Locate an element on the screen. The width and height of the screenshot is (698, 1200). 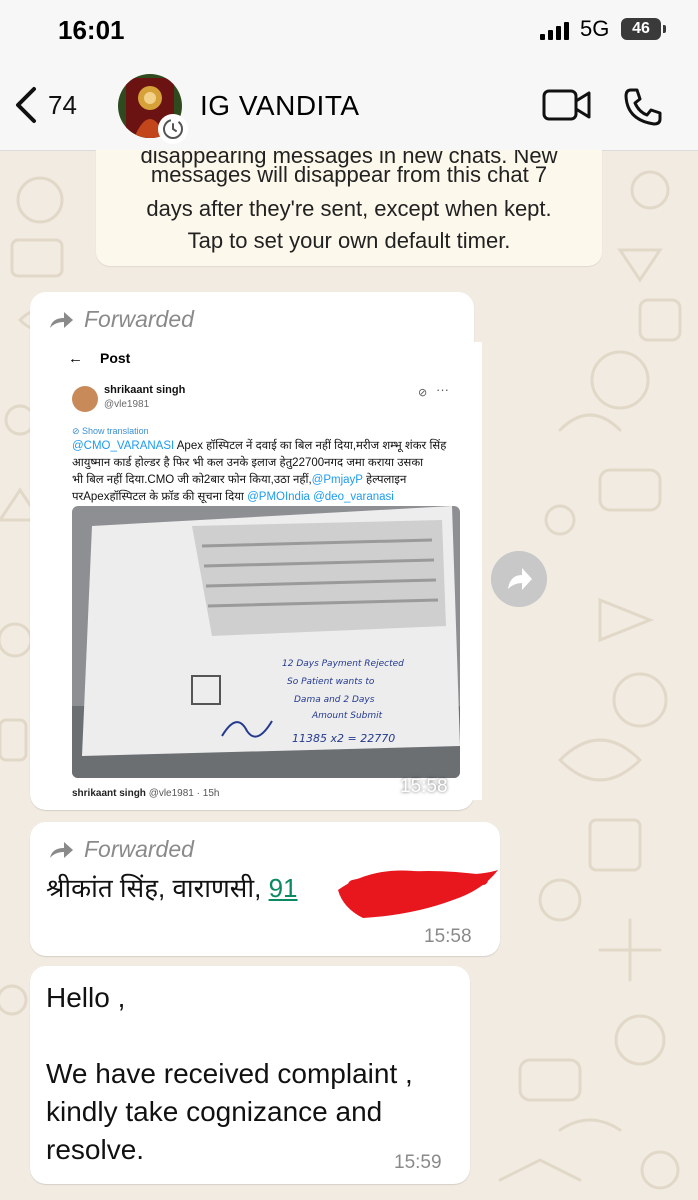
handwriting-line: Dama and 2 Days is located at coordinates (334, 700).